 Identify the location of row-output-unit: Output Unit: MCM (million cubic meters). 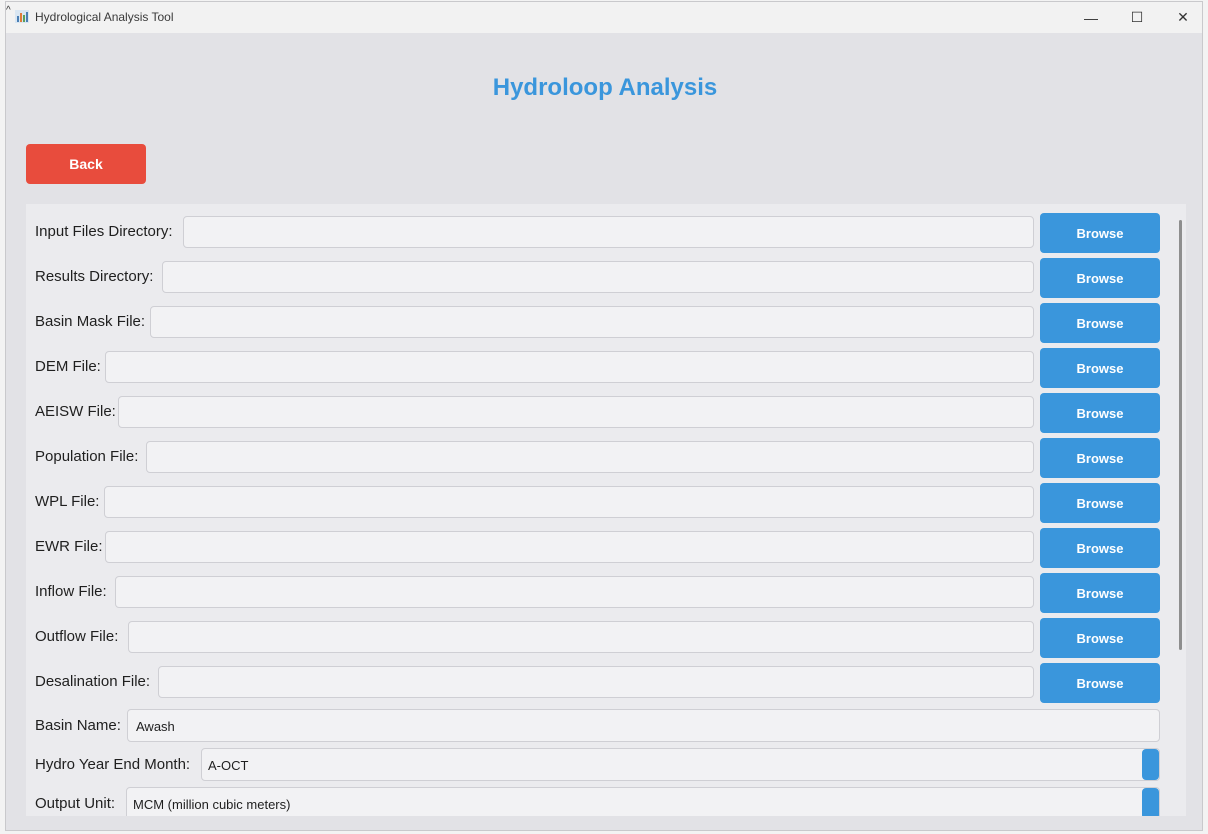
(597, 801).